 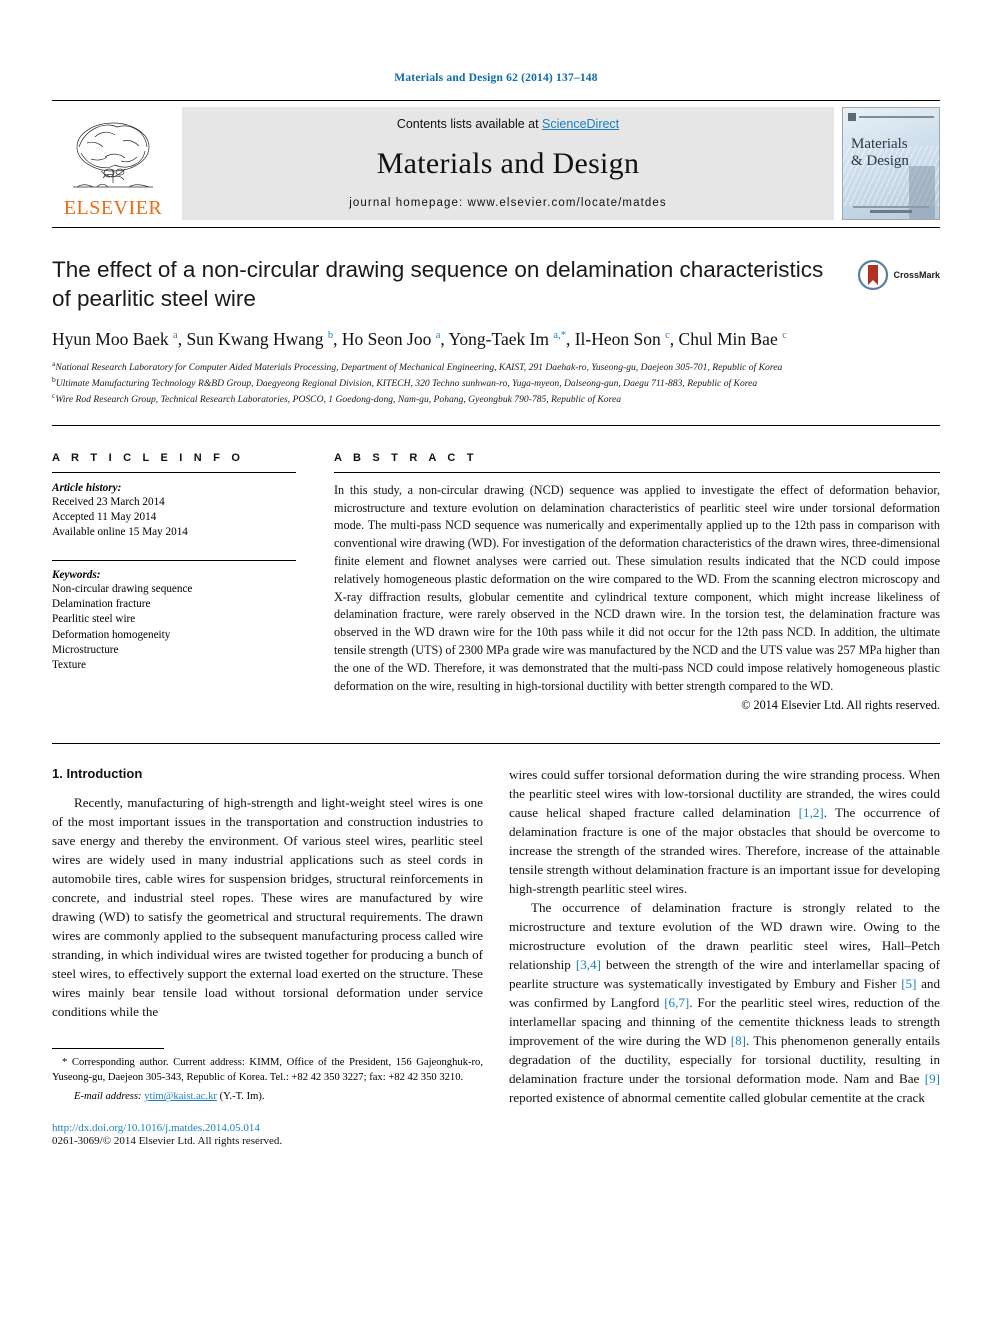 I want to click on cover-title-line2: & Design, so click(x=880, y=161).